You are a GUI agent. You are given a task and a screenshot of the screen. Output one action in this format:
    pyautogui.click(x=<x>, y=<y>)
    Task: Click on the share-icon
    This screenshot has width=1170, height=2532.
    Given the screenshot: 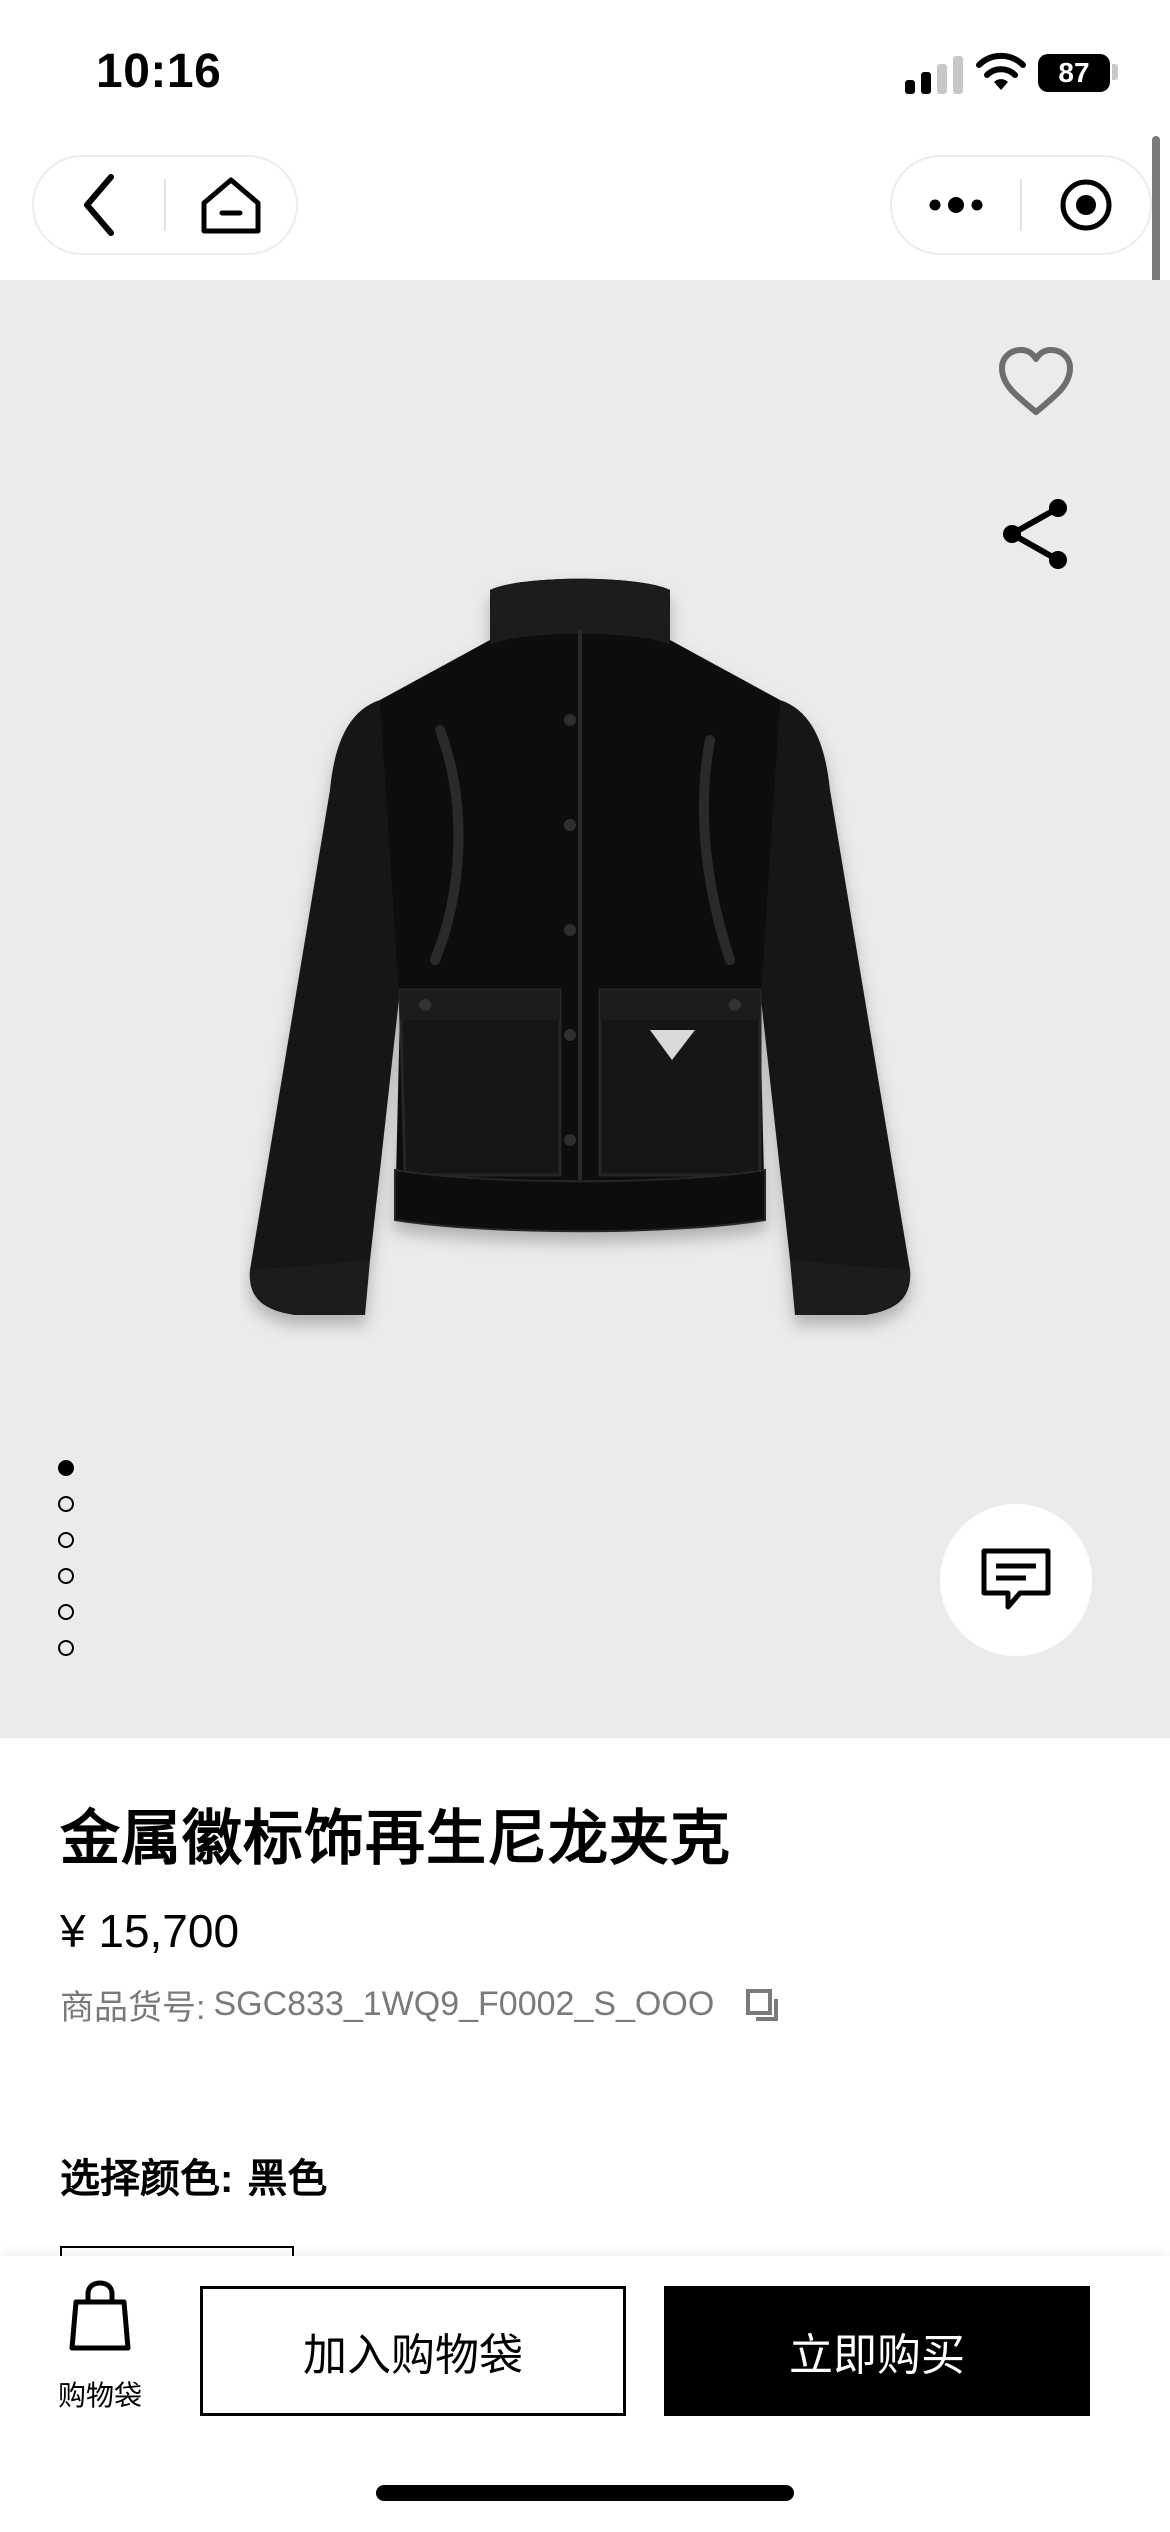 What is the action you would take?
    pyautogui.click(x=1035, y=534)
    